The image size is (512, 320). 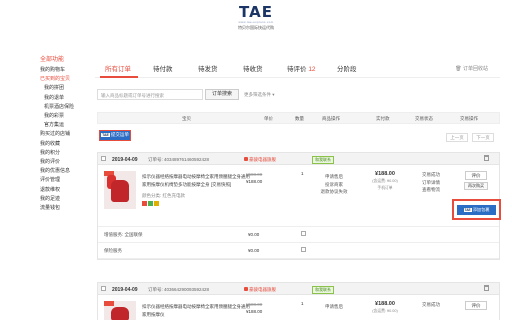 I want to click on prev-page-button: 上一页, so click(x=457, y=137).